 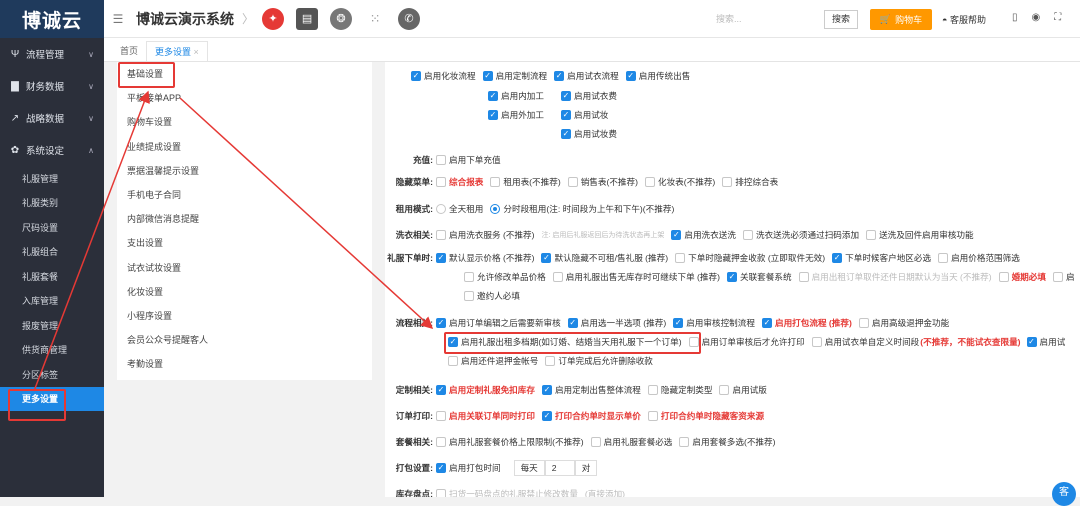 What do you see at coordinates (586, 76) in the screenshot?
I see `option-checkbox: ✓ 启用试衣流程` at bounding box center [586, 76].